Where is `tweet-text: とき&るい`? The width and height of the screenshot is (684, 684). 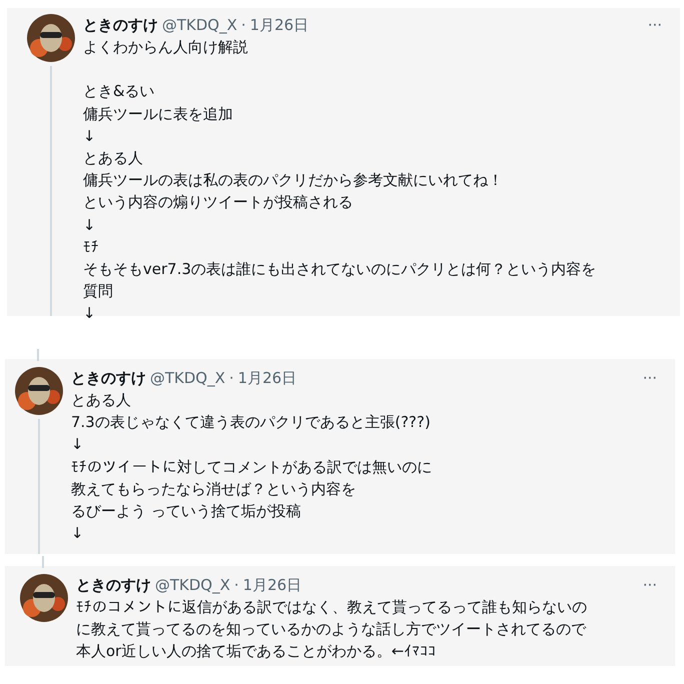
tweet-text: とき&るい is located at coordinates (119, 91).